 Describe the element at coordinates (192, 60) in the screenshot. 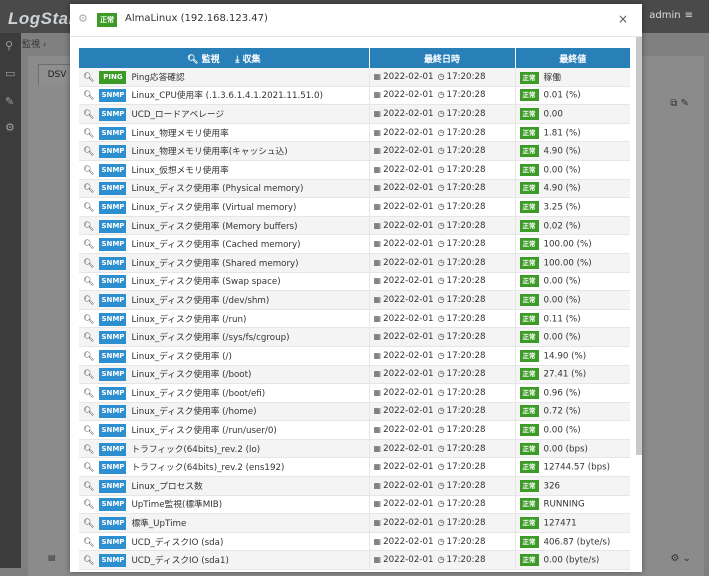

I see `monitor-search-icon: 🔍︎` at that location.